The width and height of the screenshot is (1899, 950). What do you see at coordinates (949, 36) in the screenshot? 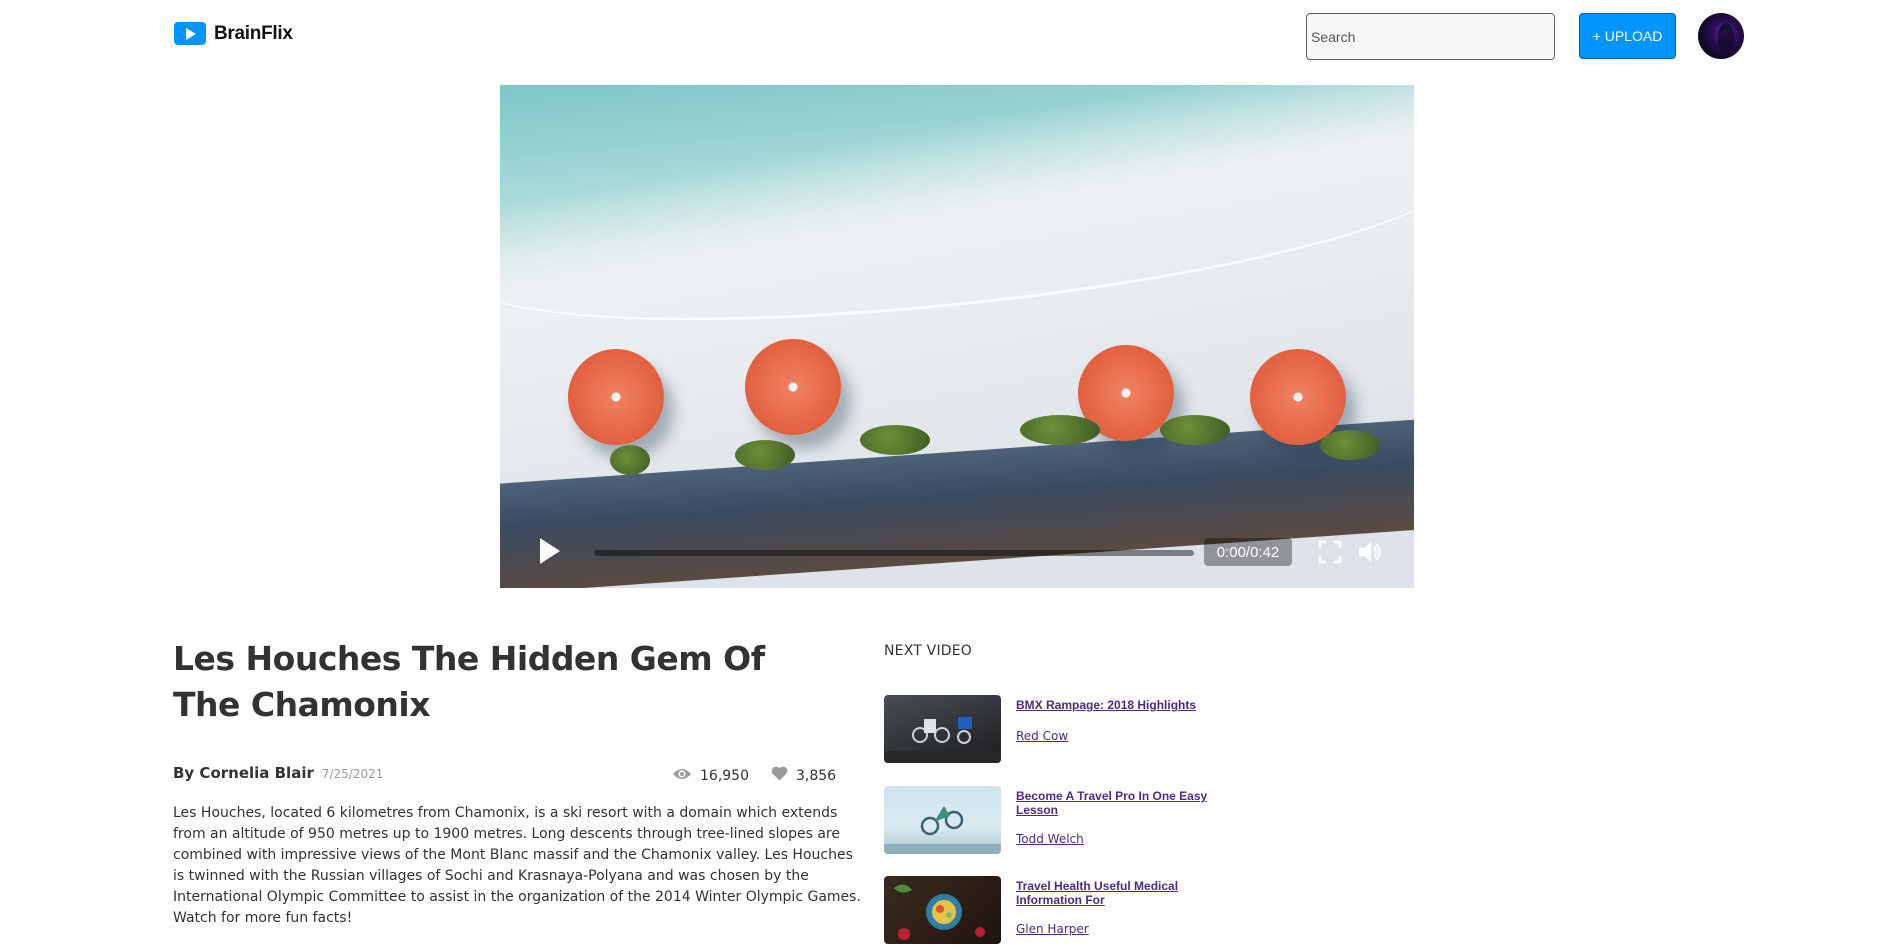
I see `site-header: BrainFlix + UPLOAD` at bounding box center [949, 36].